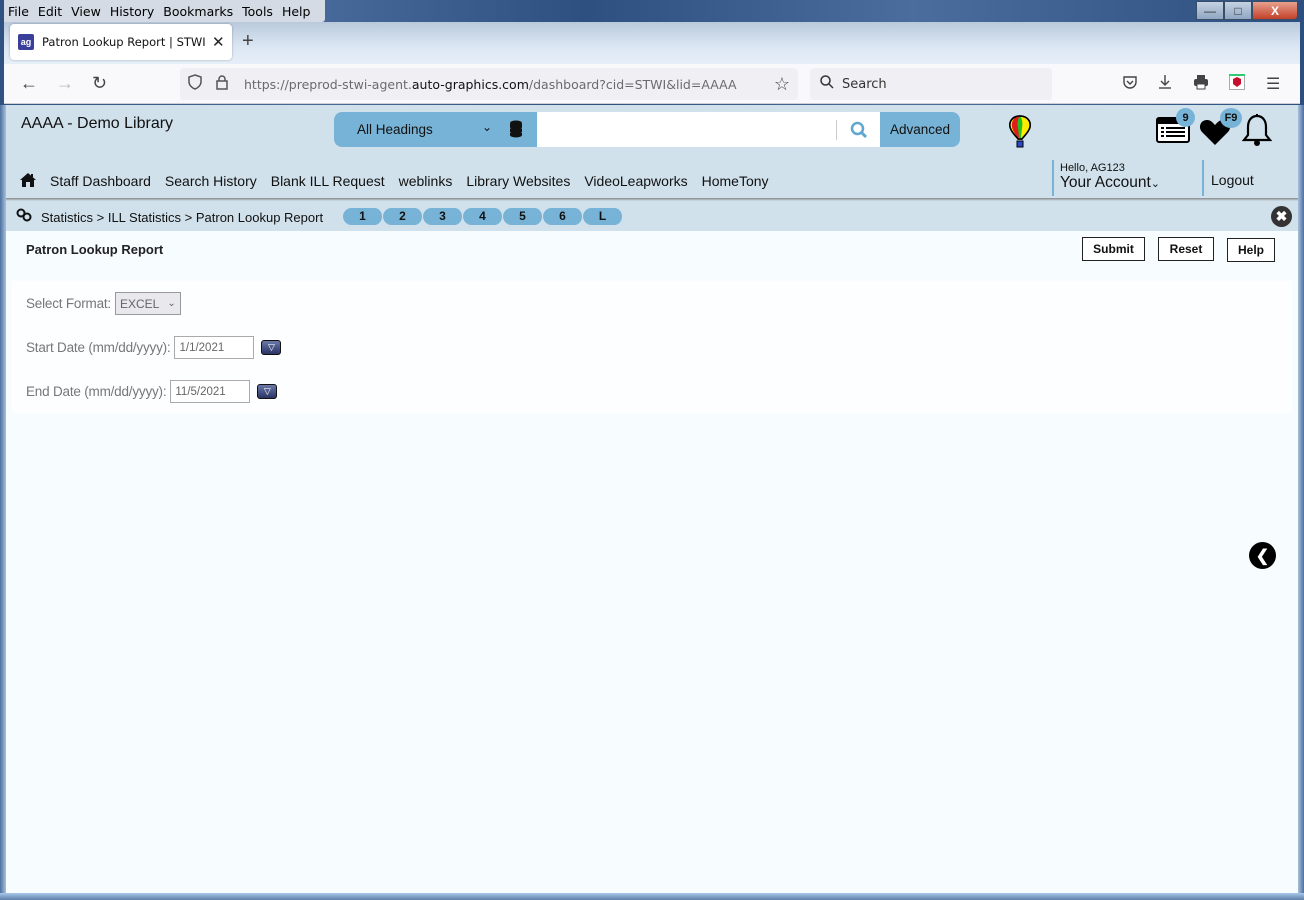  I want to click on tab-title: Patron Lookup Report | STWI | a, so click(126, 42).